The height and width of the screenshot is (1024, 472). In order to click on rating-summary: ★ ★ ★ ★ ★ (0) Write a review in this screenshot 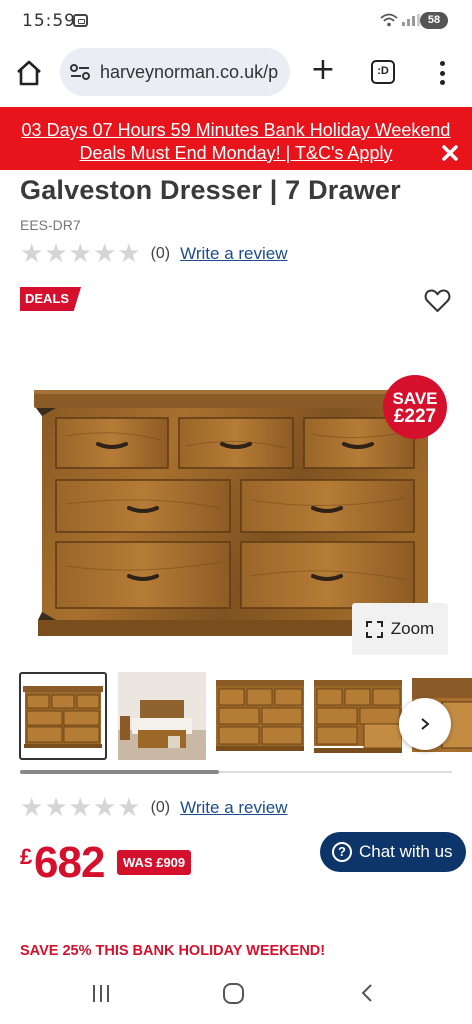, I will do `click(154, 254)`.